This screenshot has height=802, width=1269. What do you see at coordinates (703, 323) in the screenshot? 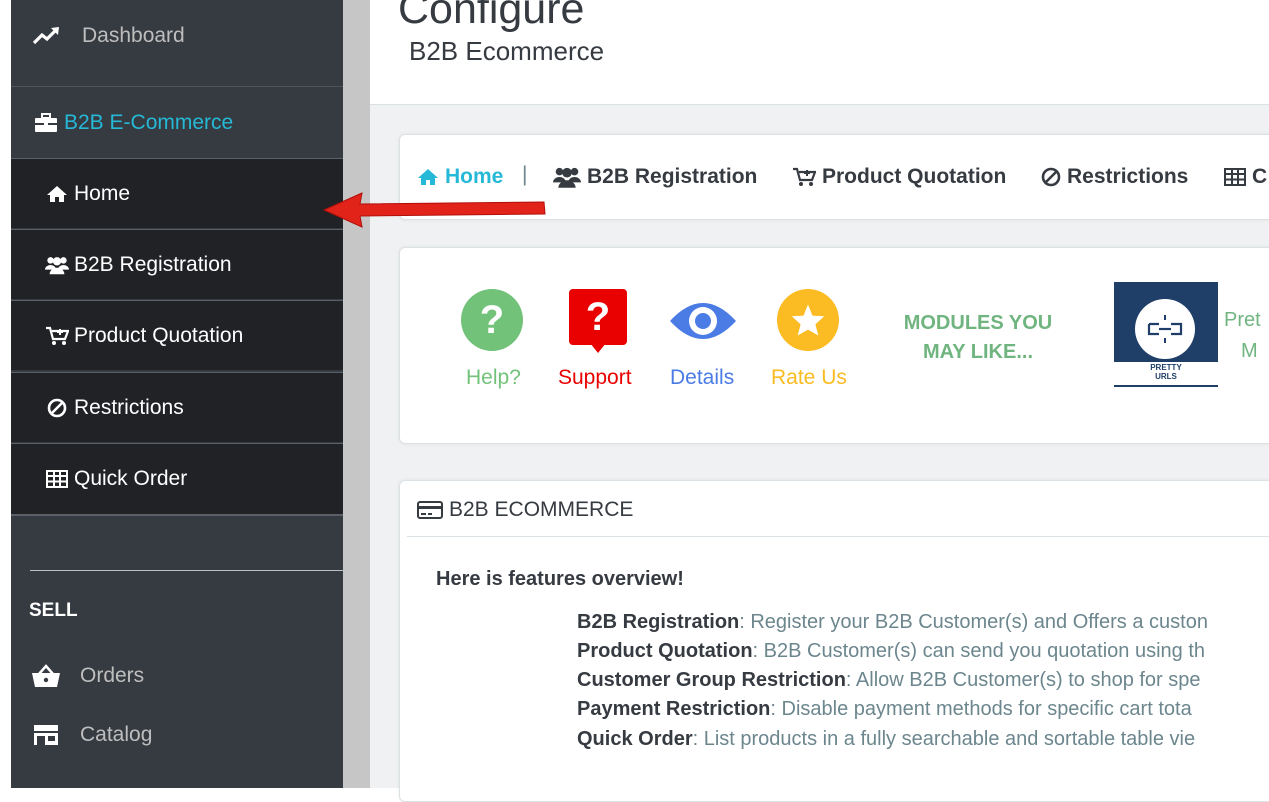
I see `eye-icon` at bounding box center [703, 323].